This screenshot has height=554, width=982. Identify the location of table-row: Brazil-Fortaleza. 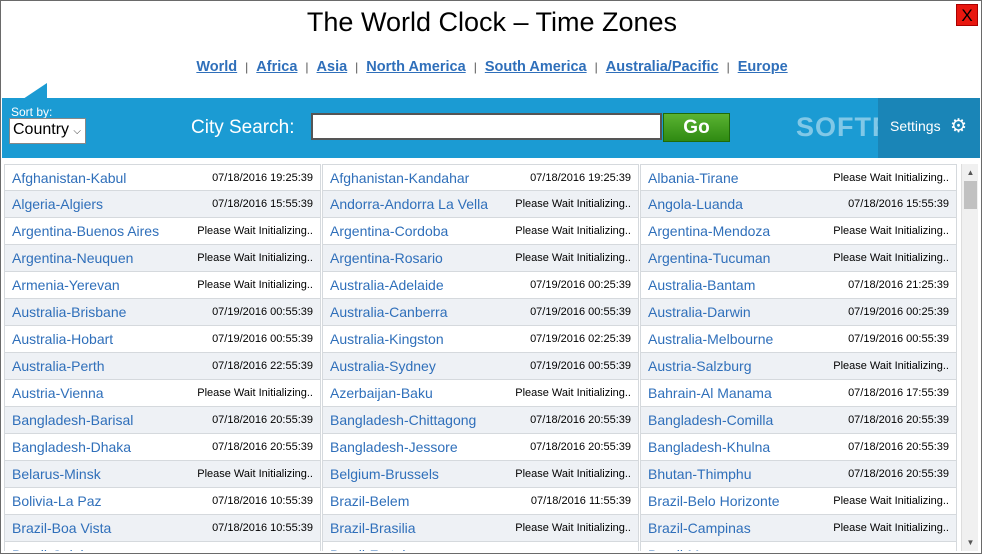
(480, 546).